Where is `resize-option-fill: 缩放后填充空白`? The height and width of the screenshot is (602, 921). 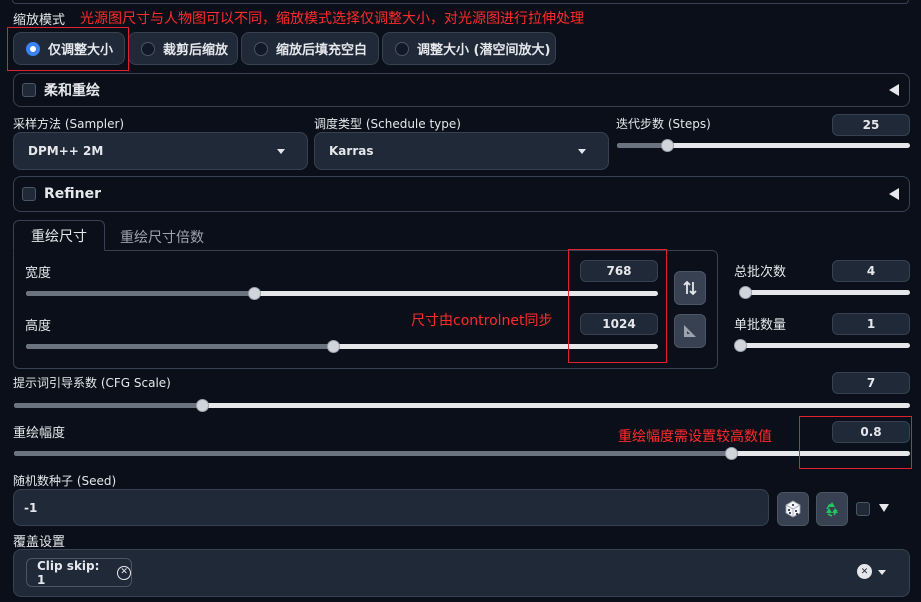 resize-option-fill: 缩放后填充空白 is located at coordinates (310, 48).